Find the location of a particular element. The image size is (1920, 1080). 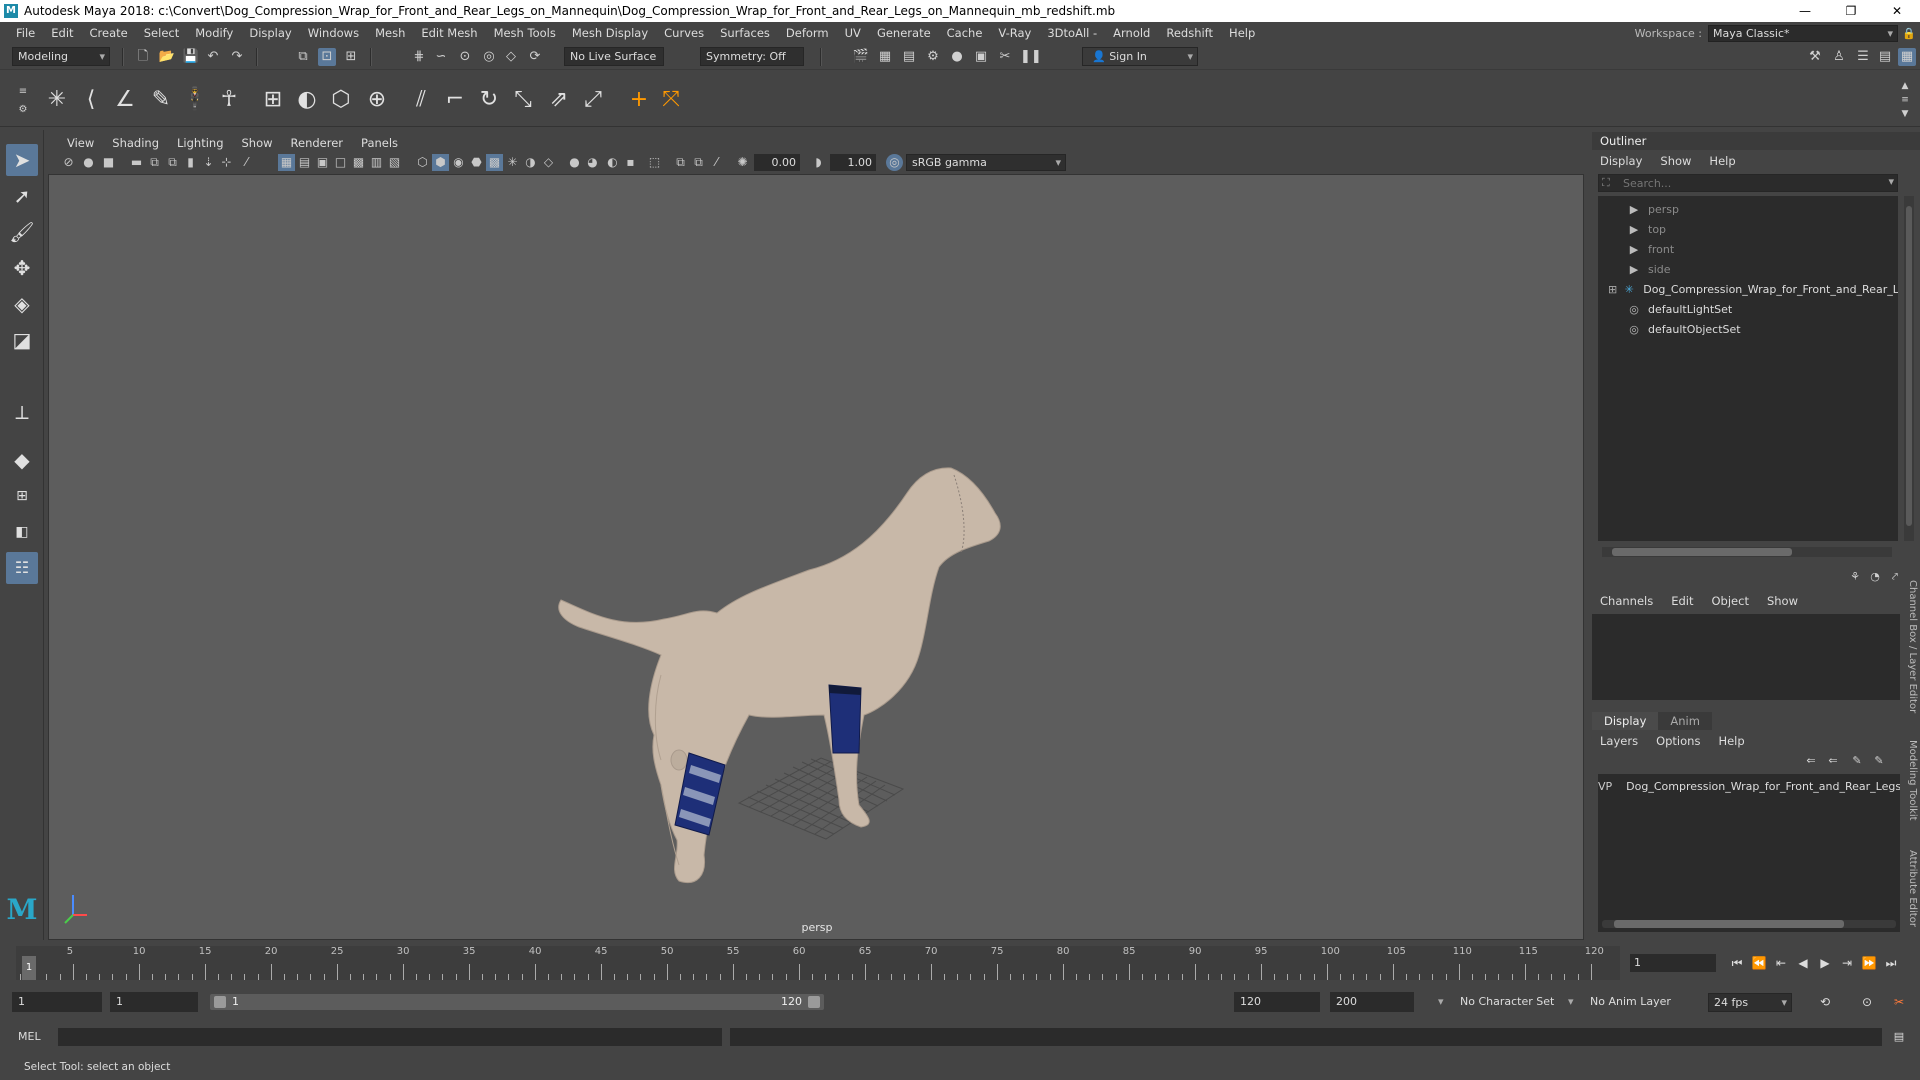

lattice-icon: ⊕ is located at coordinates (377, 100).